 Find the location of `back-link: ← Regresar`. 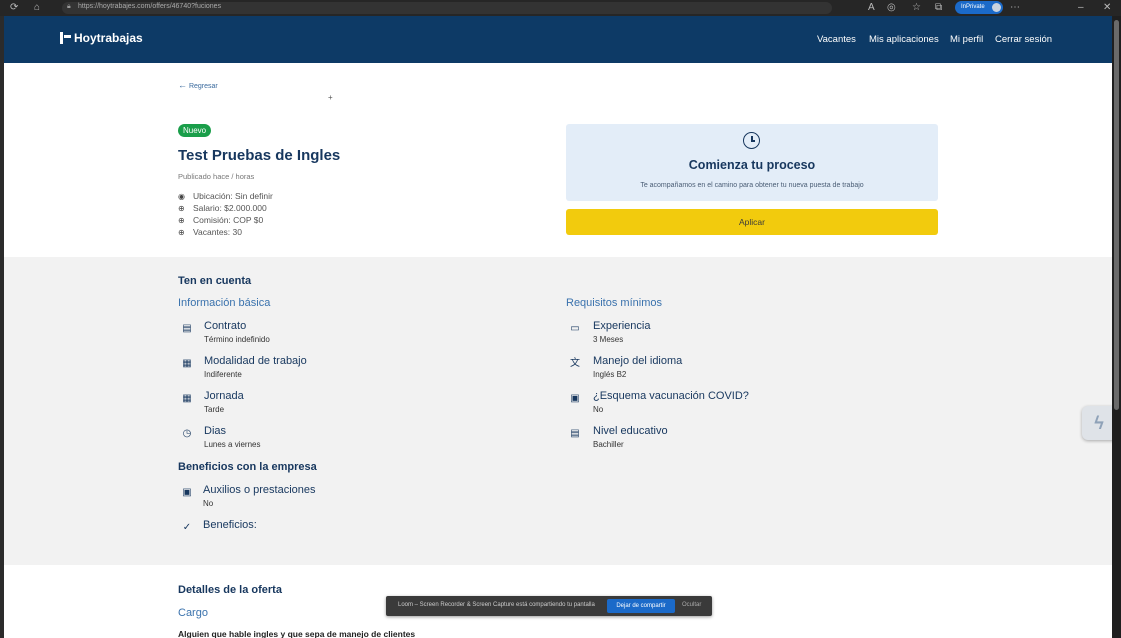

back-link: ← Regresar is located at coordinates (198, 85).